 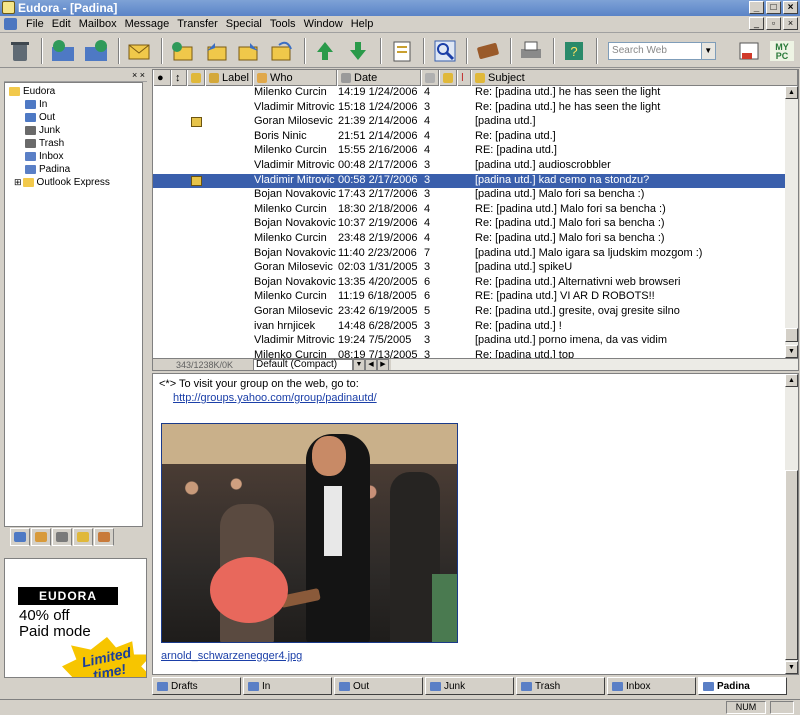 What do you see at coordinates (655, 50) in the screenshot?
I see `search-web-input: Search Web` at bounding box center [655, 50].